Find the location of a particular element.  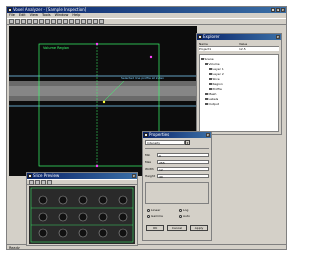

print-icon is located at coordinates (29, 21).